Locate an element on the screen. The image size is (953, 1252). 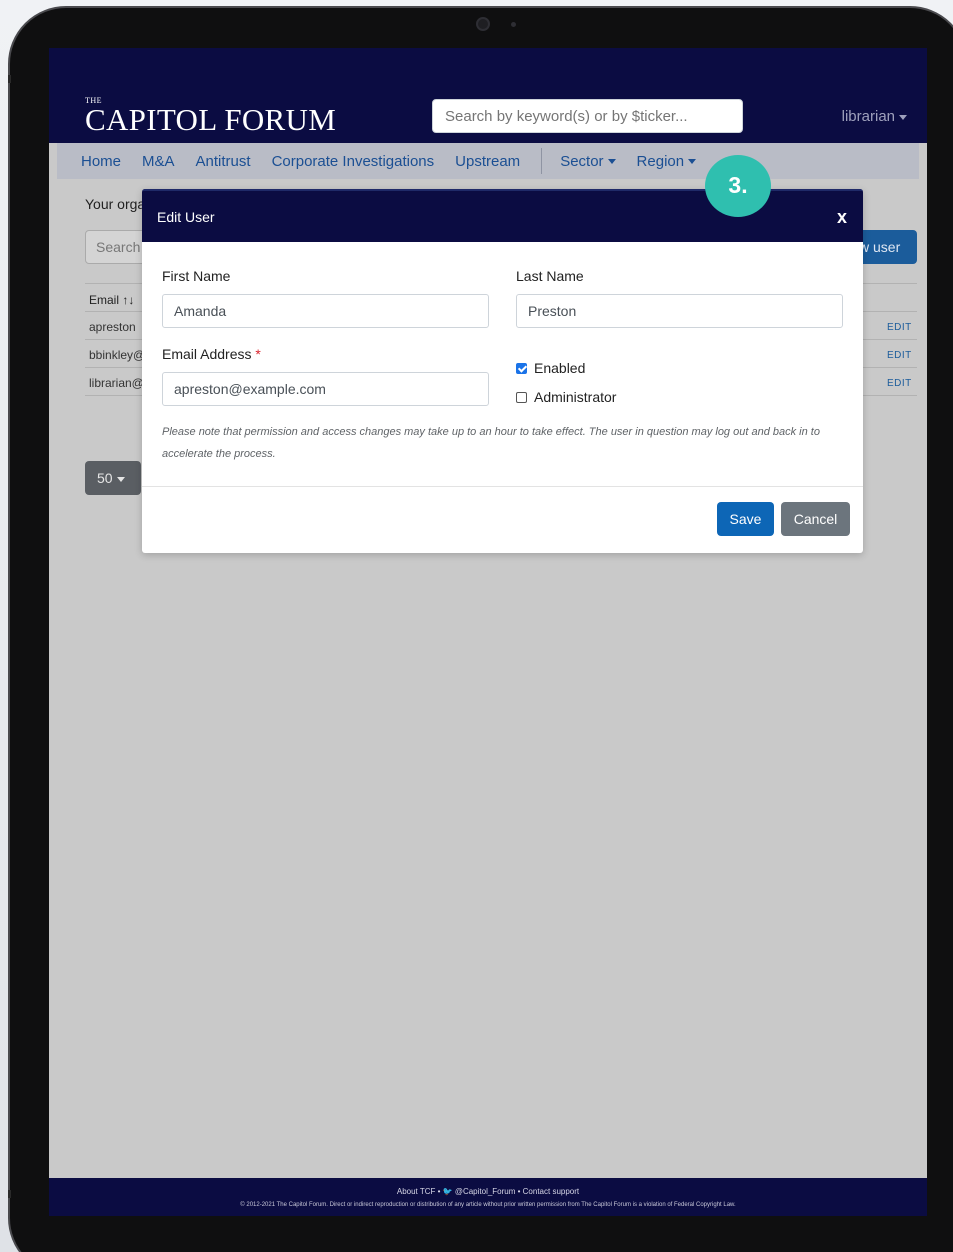
nav-dropdown-sector: Sector is located at coordinates (588, 161).